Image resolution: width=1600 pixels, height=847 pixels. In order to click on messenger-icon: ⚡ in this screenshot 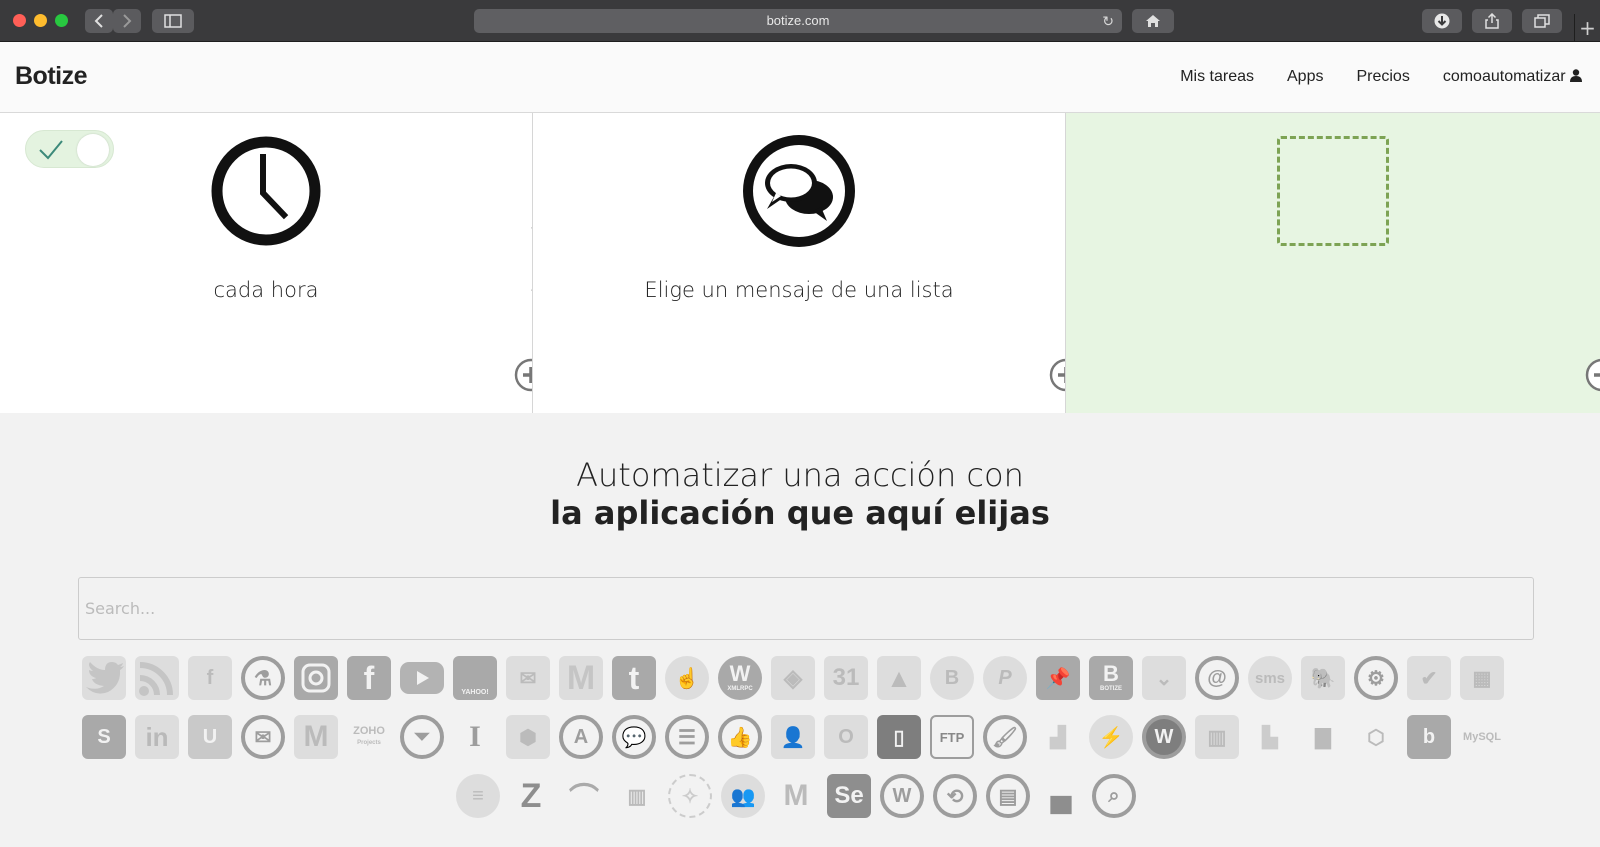, I will do `click(1111, 737)`.